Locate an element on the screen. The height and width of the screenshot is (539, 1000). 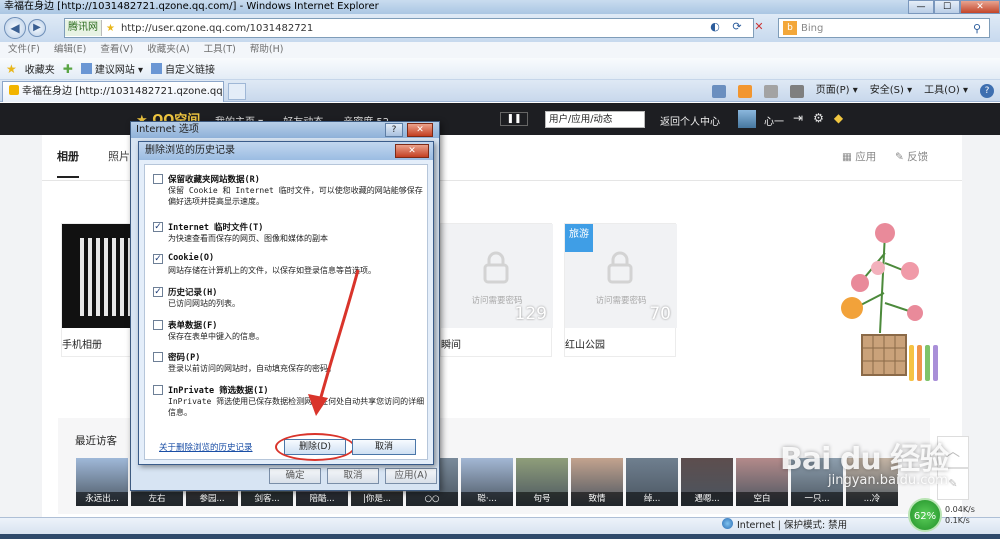
option-desc: InPrivate 筛选使用已保存数据检测网站在何处自动共享您访问的详细信息。 is located at coordinates (296, 407).